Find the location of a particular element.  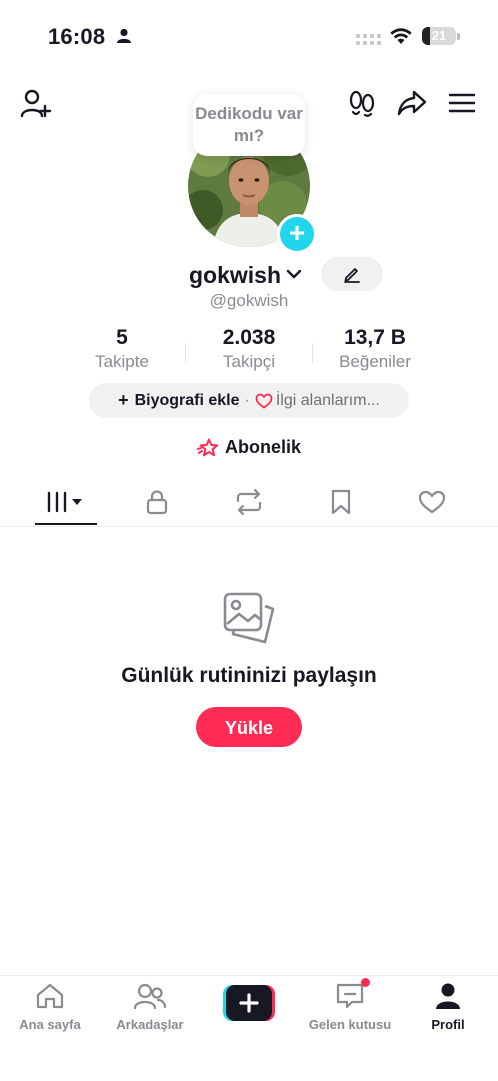

hamburger-menu-icon is located at coordinates (462, 103).